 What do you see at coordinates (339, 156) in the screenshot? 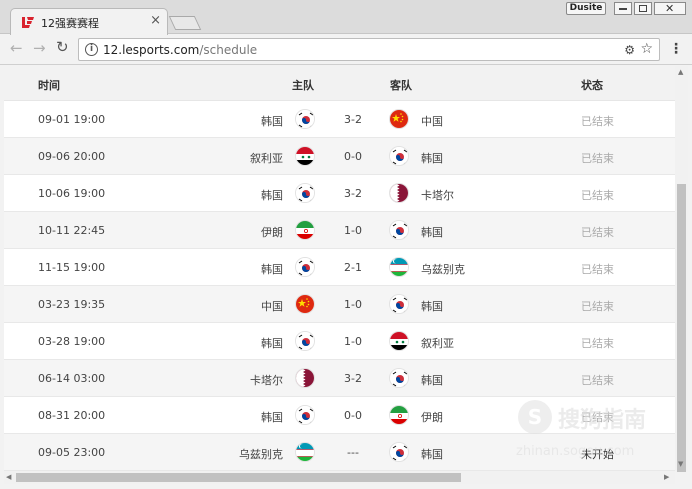
I see `table-row: 09-06 20:00 叙利亚 0-0 韩国 已结束` at bounding box center [339, 156].